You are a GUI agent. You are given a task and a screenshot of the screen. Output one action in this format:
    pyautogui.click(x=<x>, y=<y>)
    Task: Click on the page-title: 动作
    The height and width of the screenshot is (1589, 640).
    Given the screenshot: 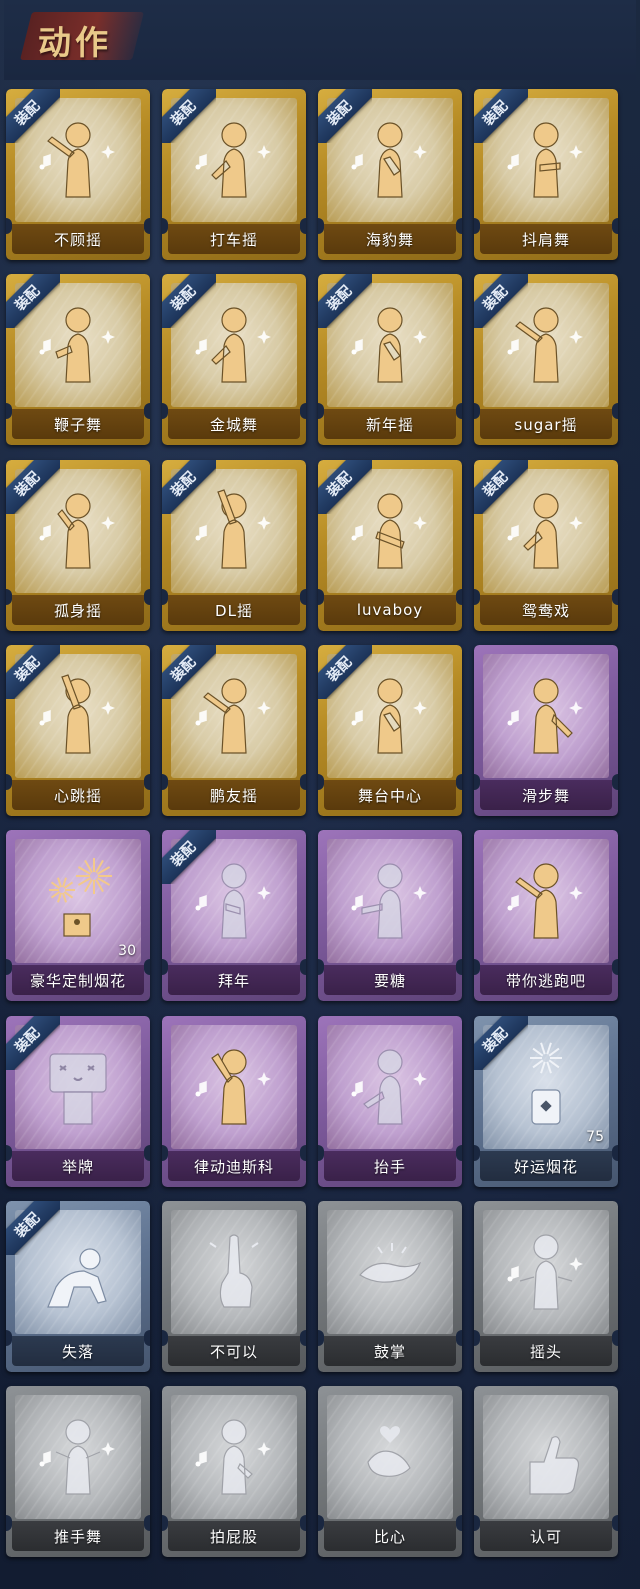 What is the action you would take?
    pyautogui.click(x=75, y=42)
    